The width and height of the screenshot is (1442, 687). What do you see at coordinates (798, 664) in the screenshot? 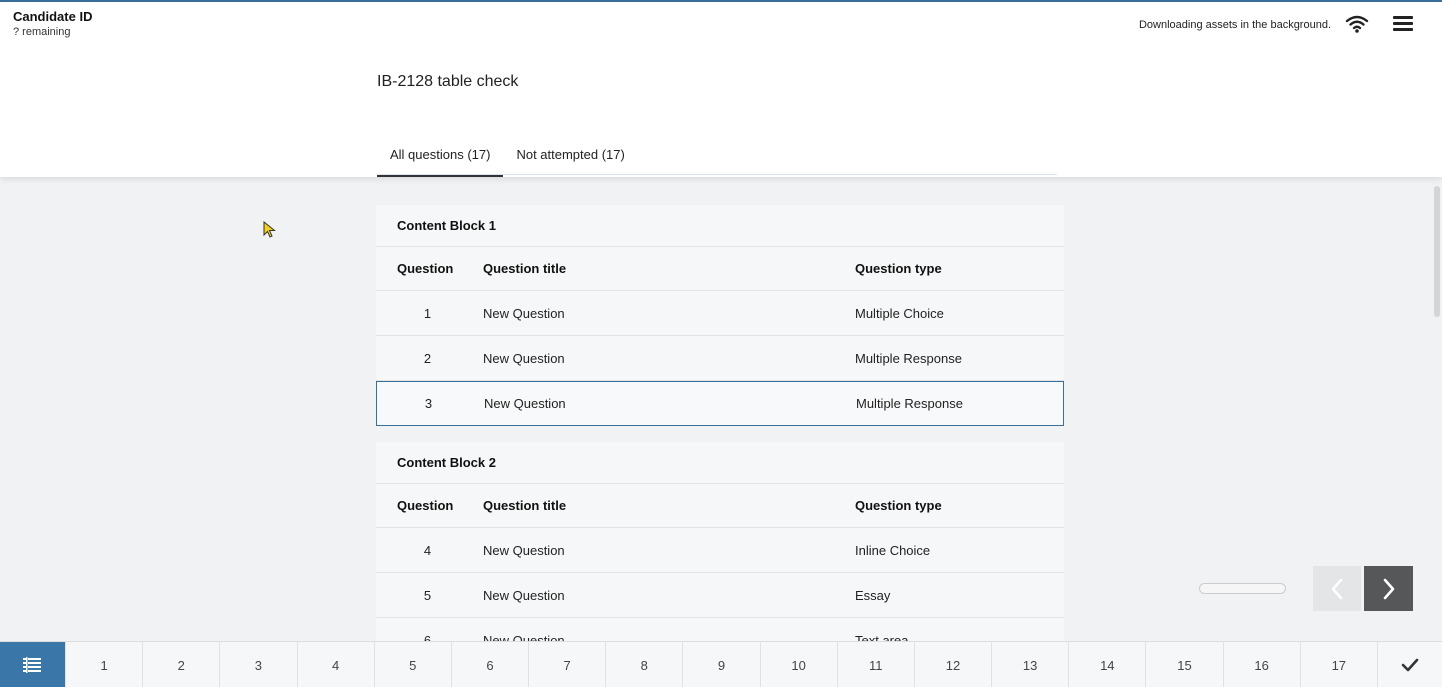
I see `question-nav-10: 10` at bounding box center [798, 664].